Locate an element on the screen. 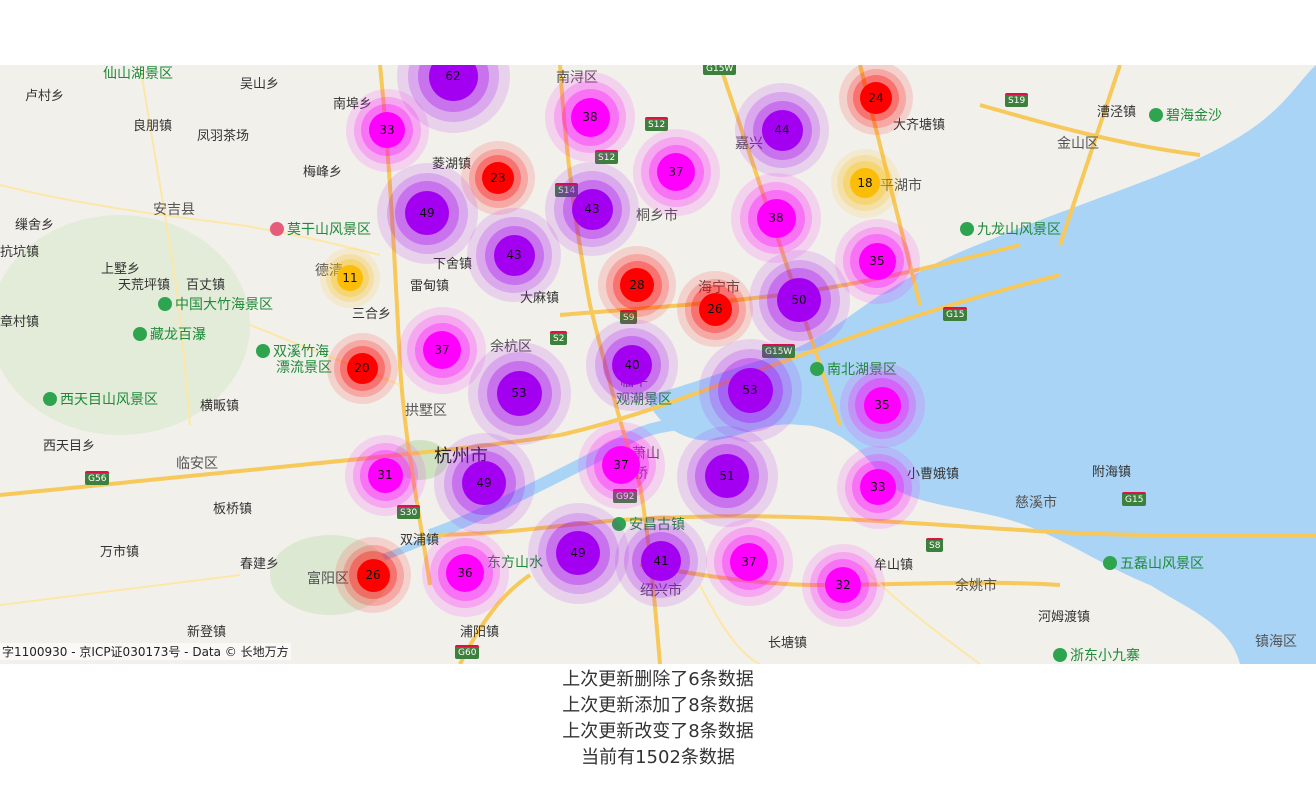 The height and width of the screenshot is (785, 1316). cluster-count: 18 is located at coordinates (865, 183).